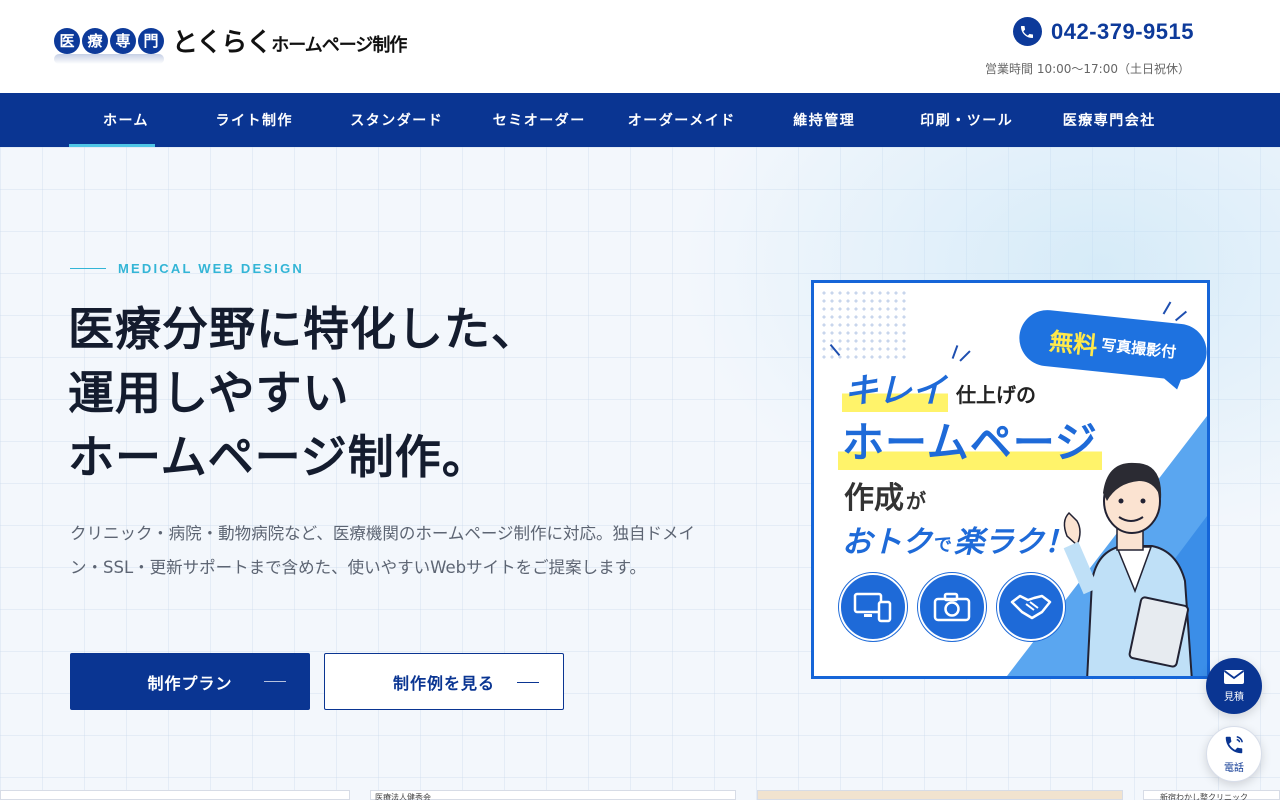 The image size is (1280, 800). Describe the element at coordinates (109, 59) in the screenshot. I see `logo-reflection` at that location.